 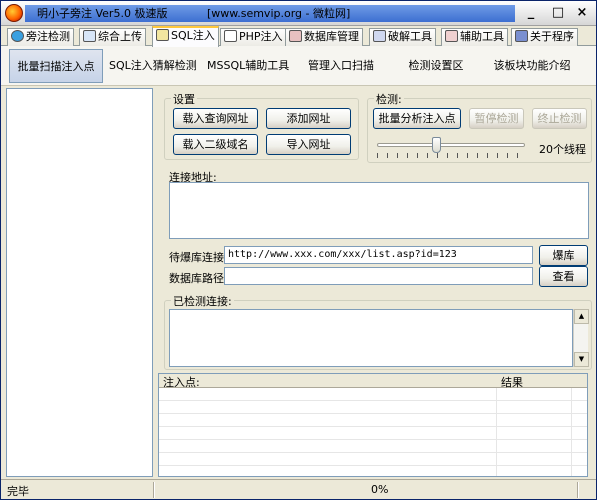 I want to click on crack-icon, so click(x=379, y=36).